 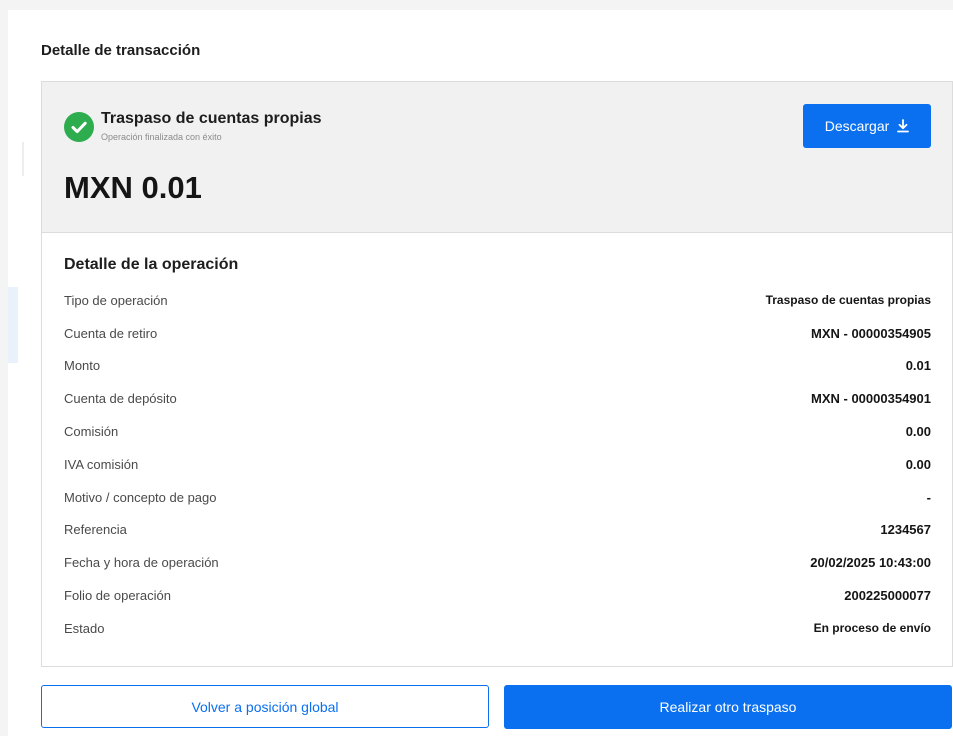 I want to click on transaction-amount: MXN 0.01, so click(x=133, y=187).